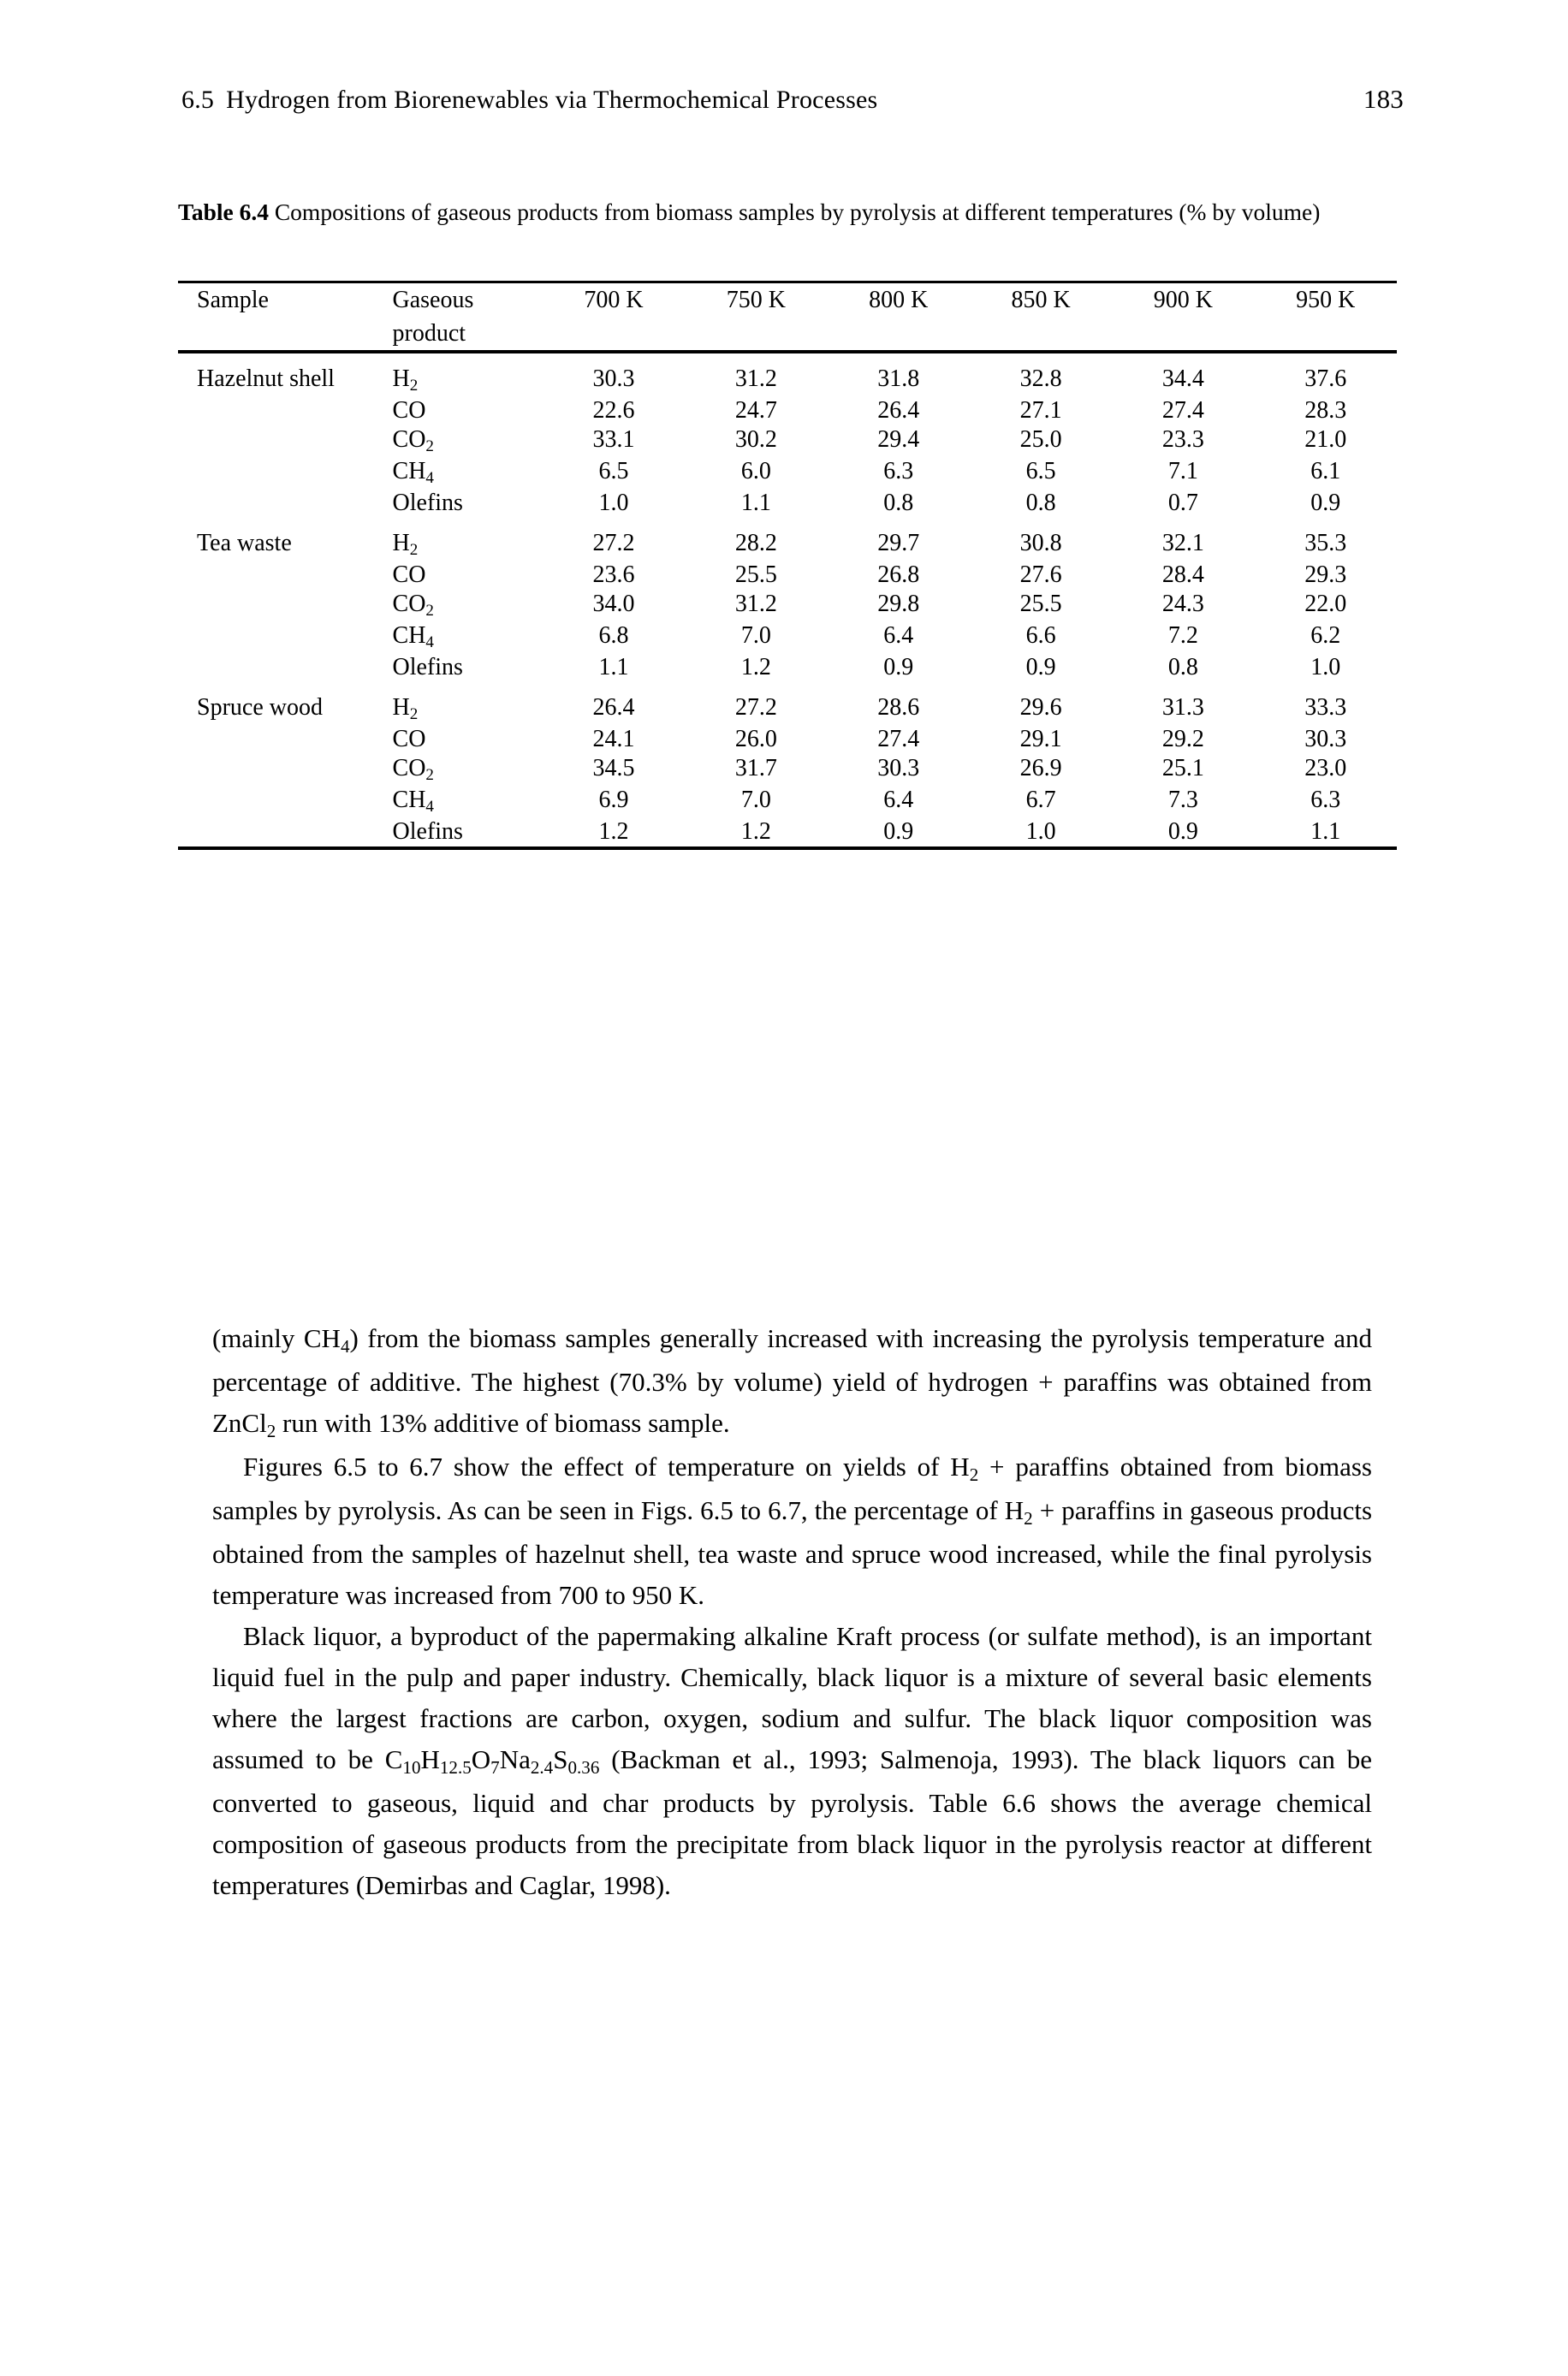 The width and height of the screenshot is (1568, 2376). Describe the element at coordinates (1182, 707) in the screenshot. I see `cell-value-900k: 31.3` at that location.